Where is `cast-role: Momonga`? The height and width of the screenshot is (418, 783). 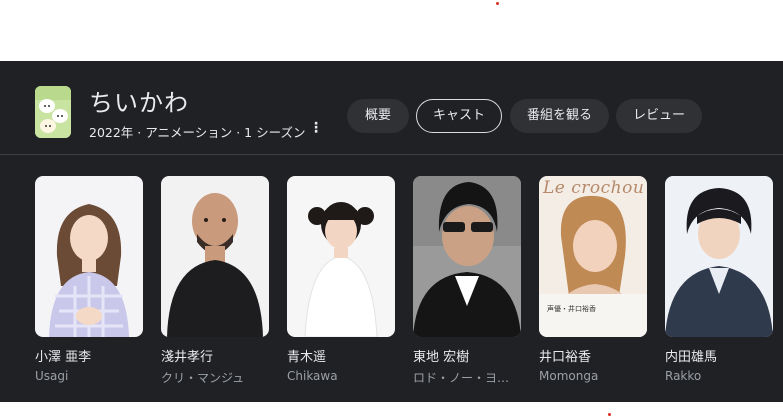
cast-role: Momonga is located at coordinates (569, 376).